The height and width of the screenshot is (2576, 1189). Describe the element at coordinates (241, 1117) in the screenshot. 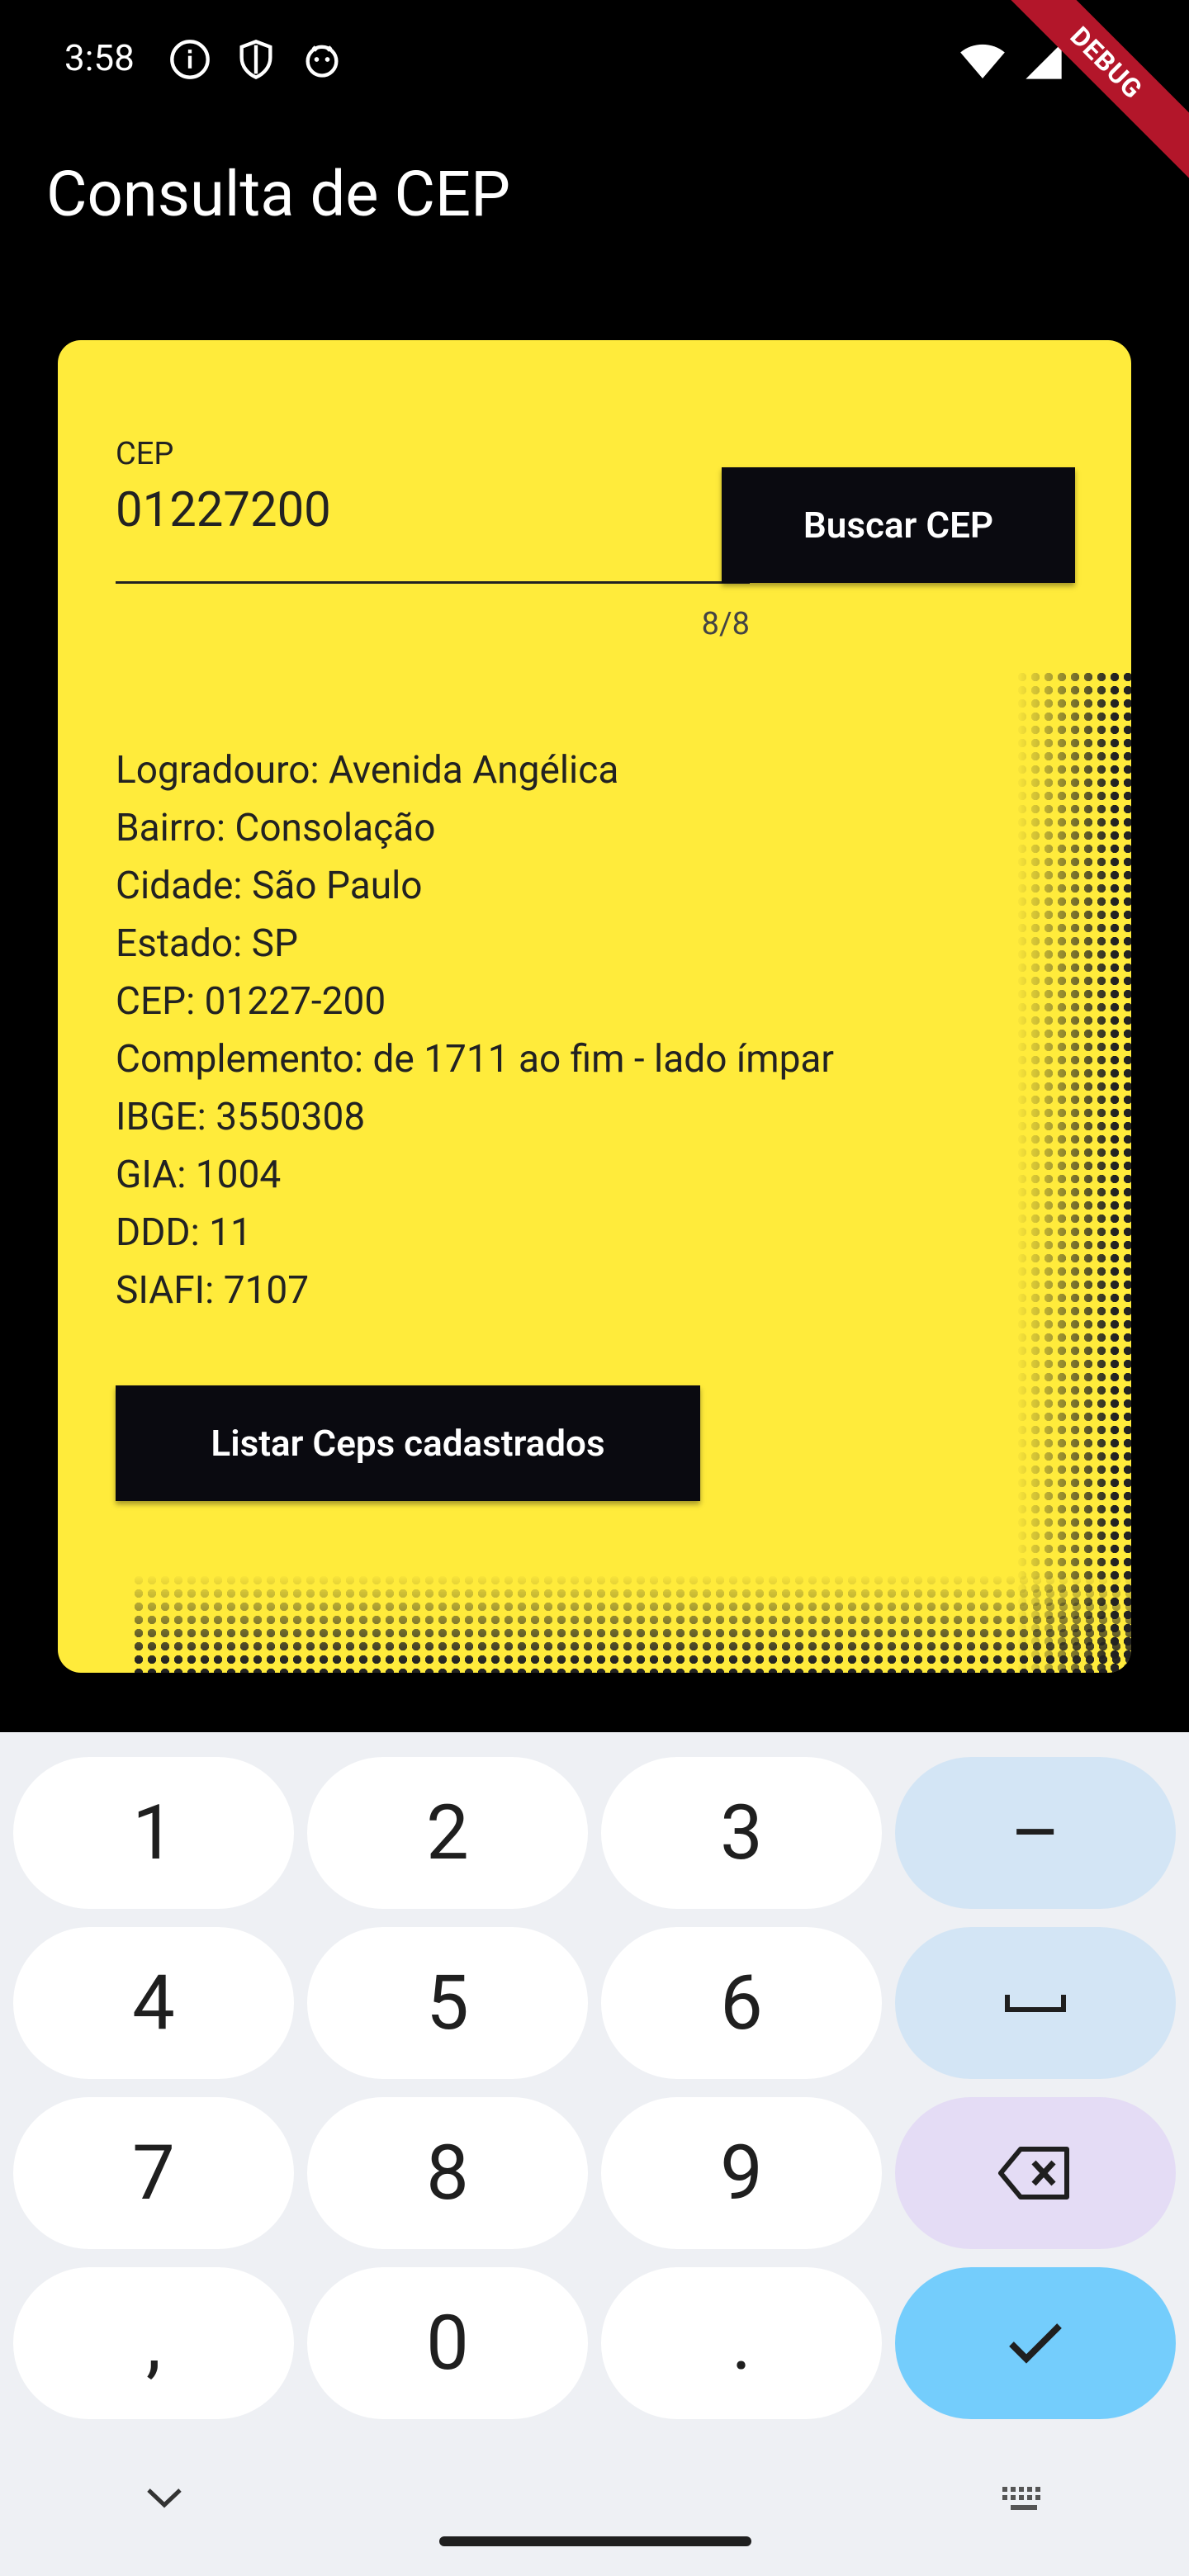

I see `detail-ibge: IBGE: 3550308` at that location.